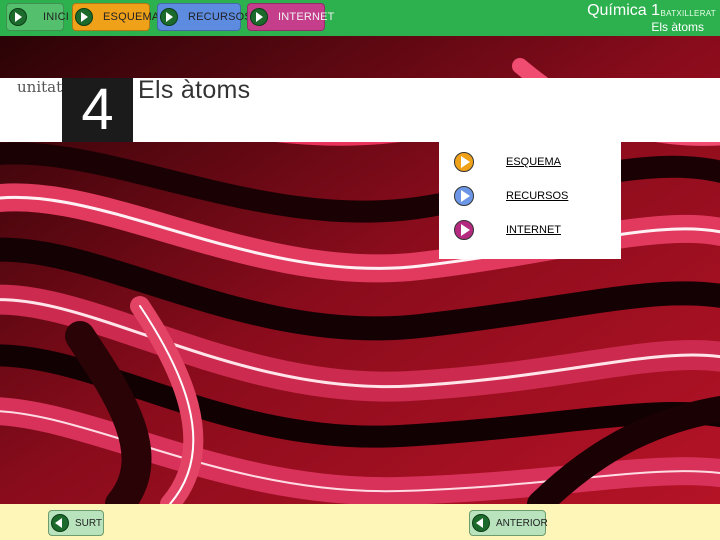  Describe the element at coordinates (623, 10) in the screenshot. I see `course-title: Química 1` at that location.